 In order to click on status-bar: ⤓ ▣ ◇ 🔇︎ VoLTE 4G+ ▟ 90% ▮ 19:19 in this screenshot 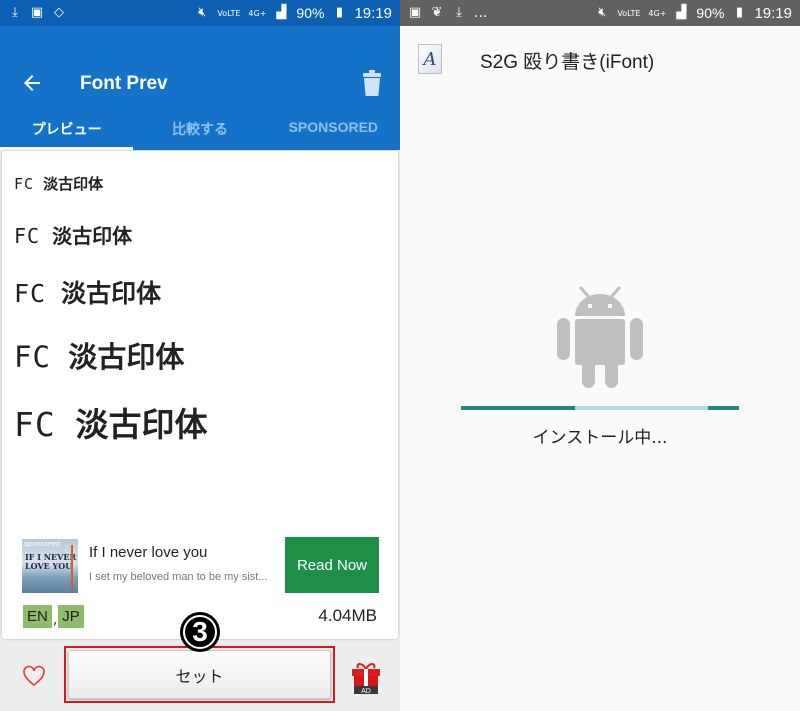, I will do `click(200, 13)`.